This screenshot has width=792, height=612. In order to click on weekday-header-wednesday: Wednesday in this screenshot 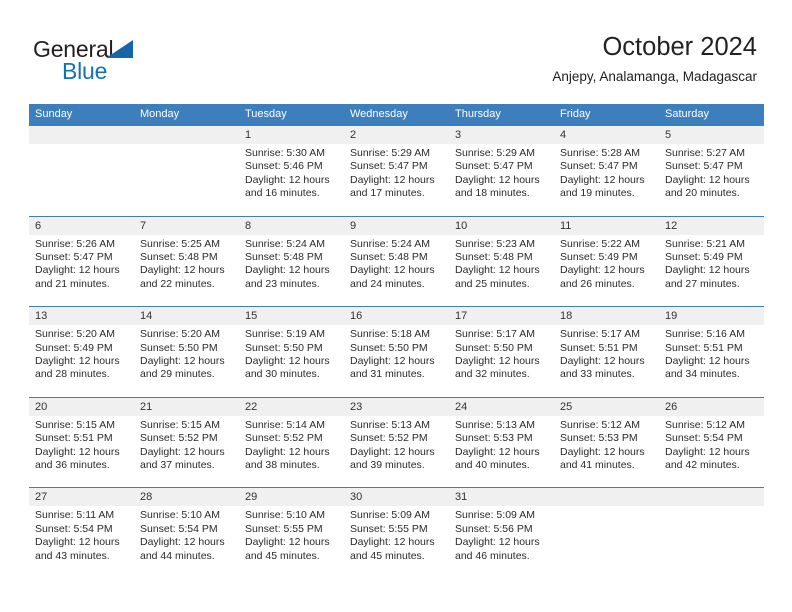, I will do `click(379, 114)`.